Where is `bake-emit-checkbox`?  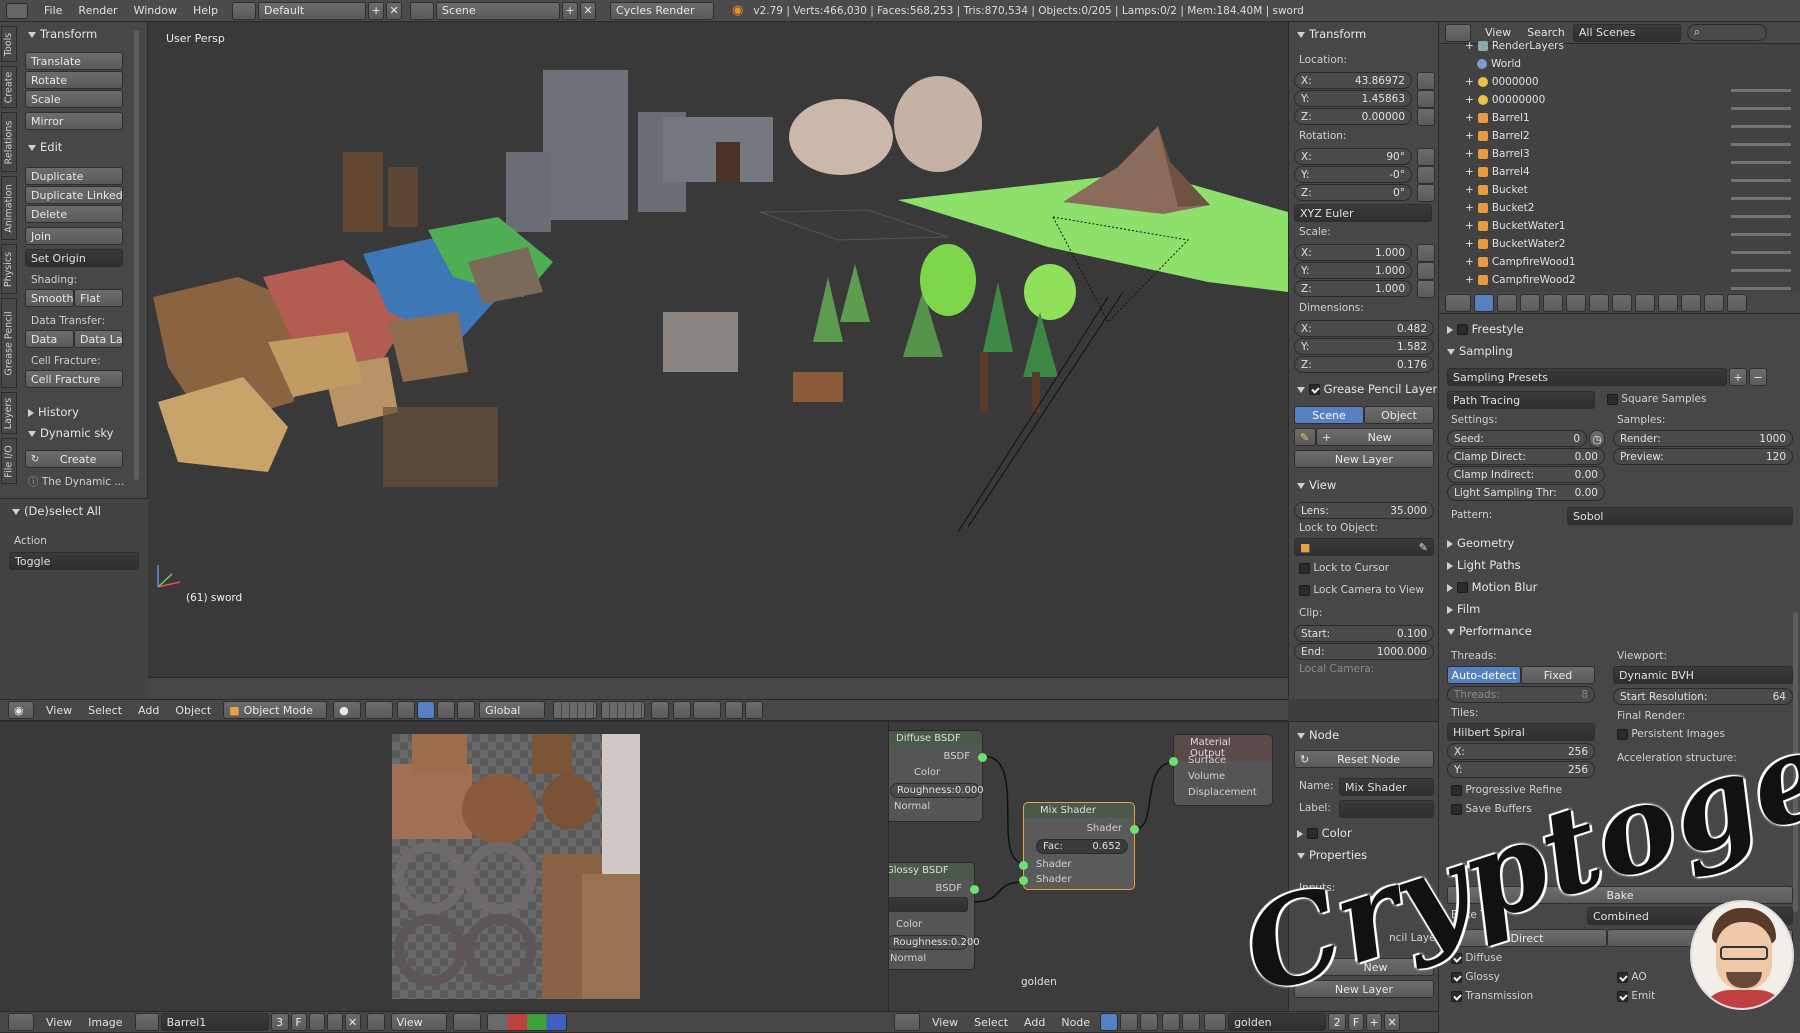 bake-emit-checkbox is located at coordinates (1622, 996).